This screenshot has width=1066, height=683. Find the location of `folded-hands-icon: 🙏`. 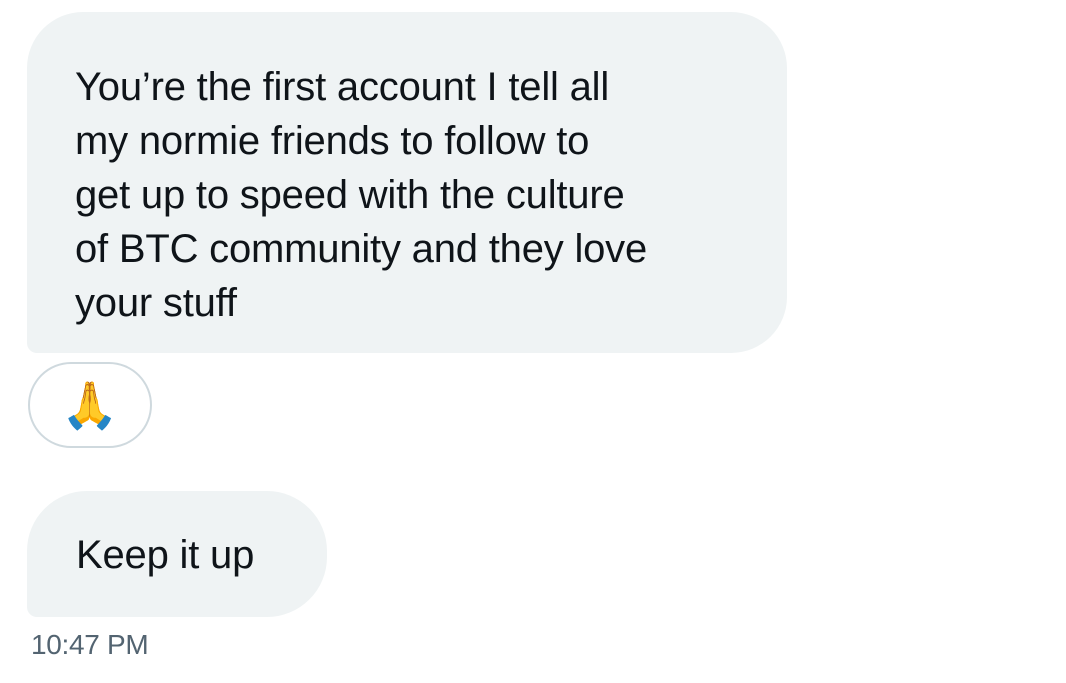

folded-hands-icon: 🙏 is located at coordinates (90, 405).